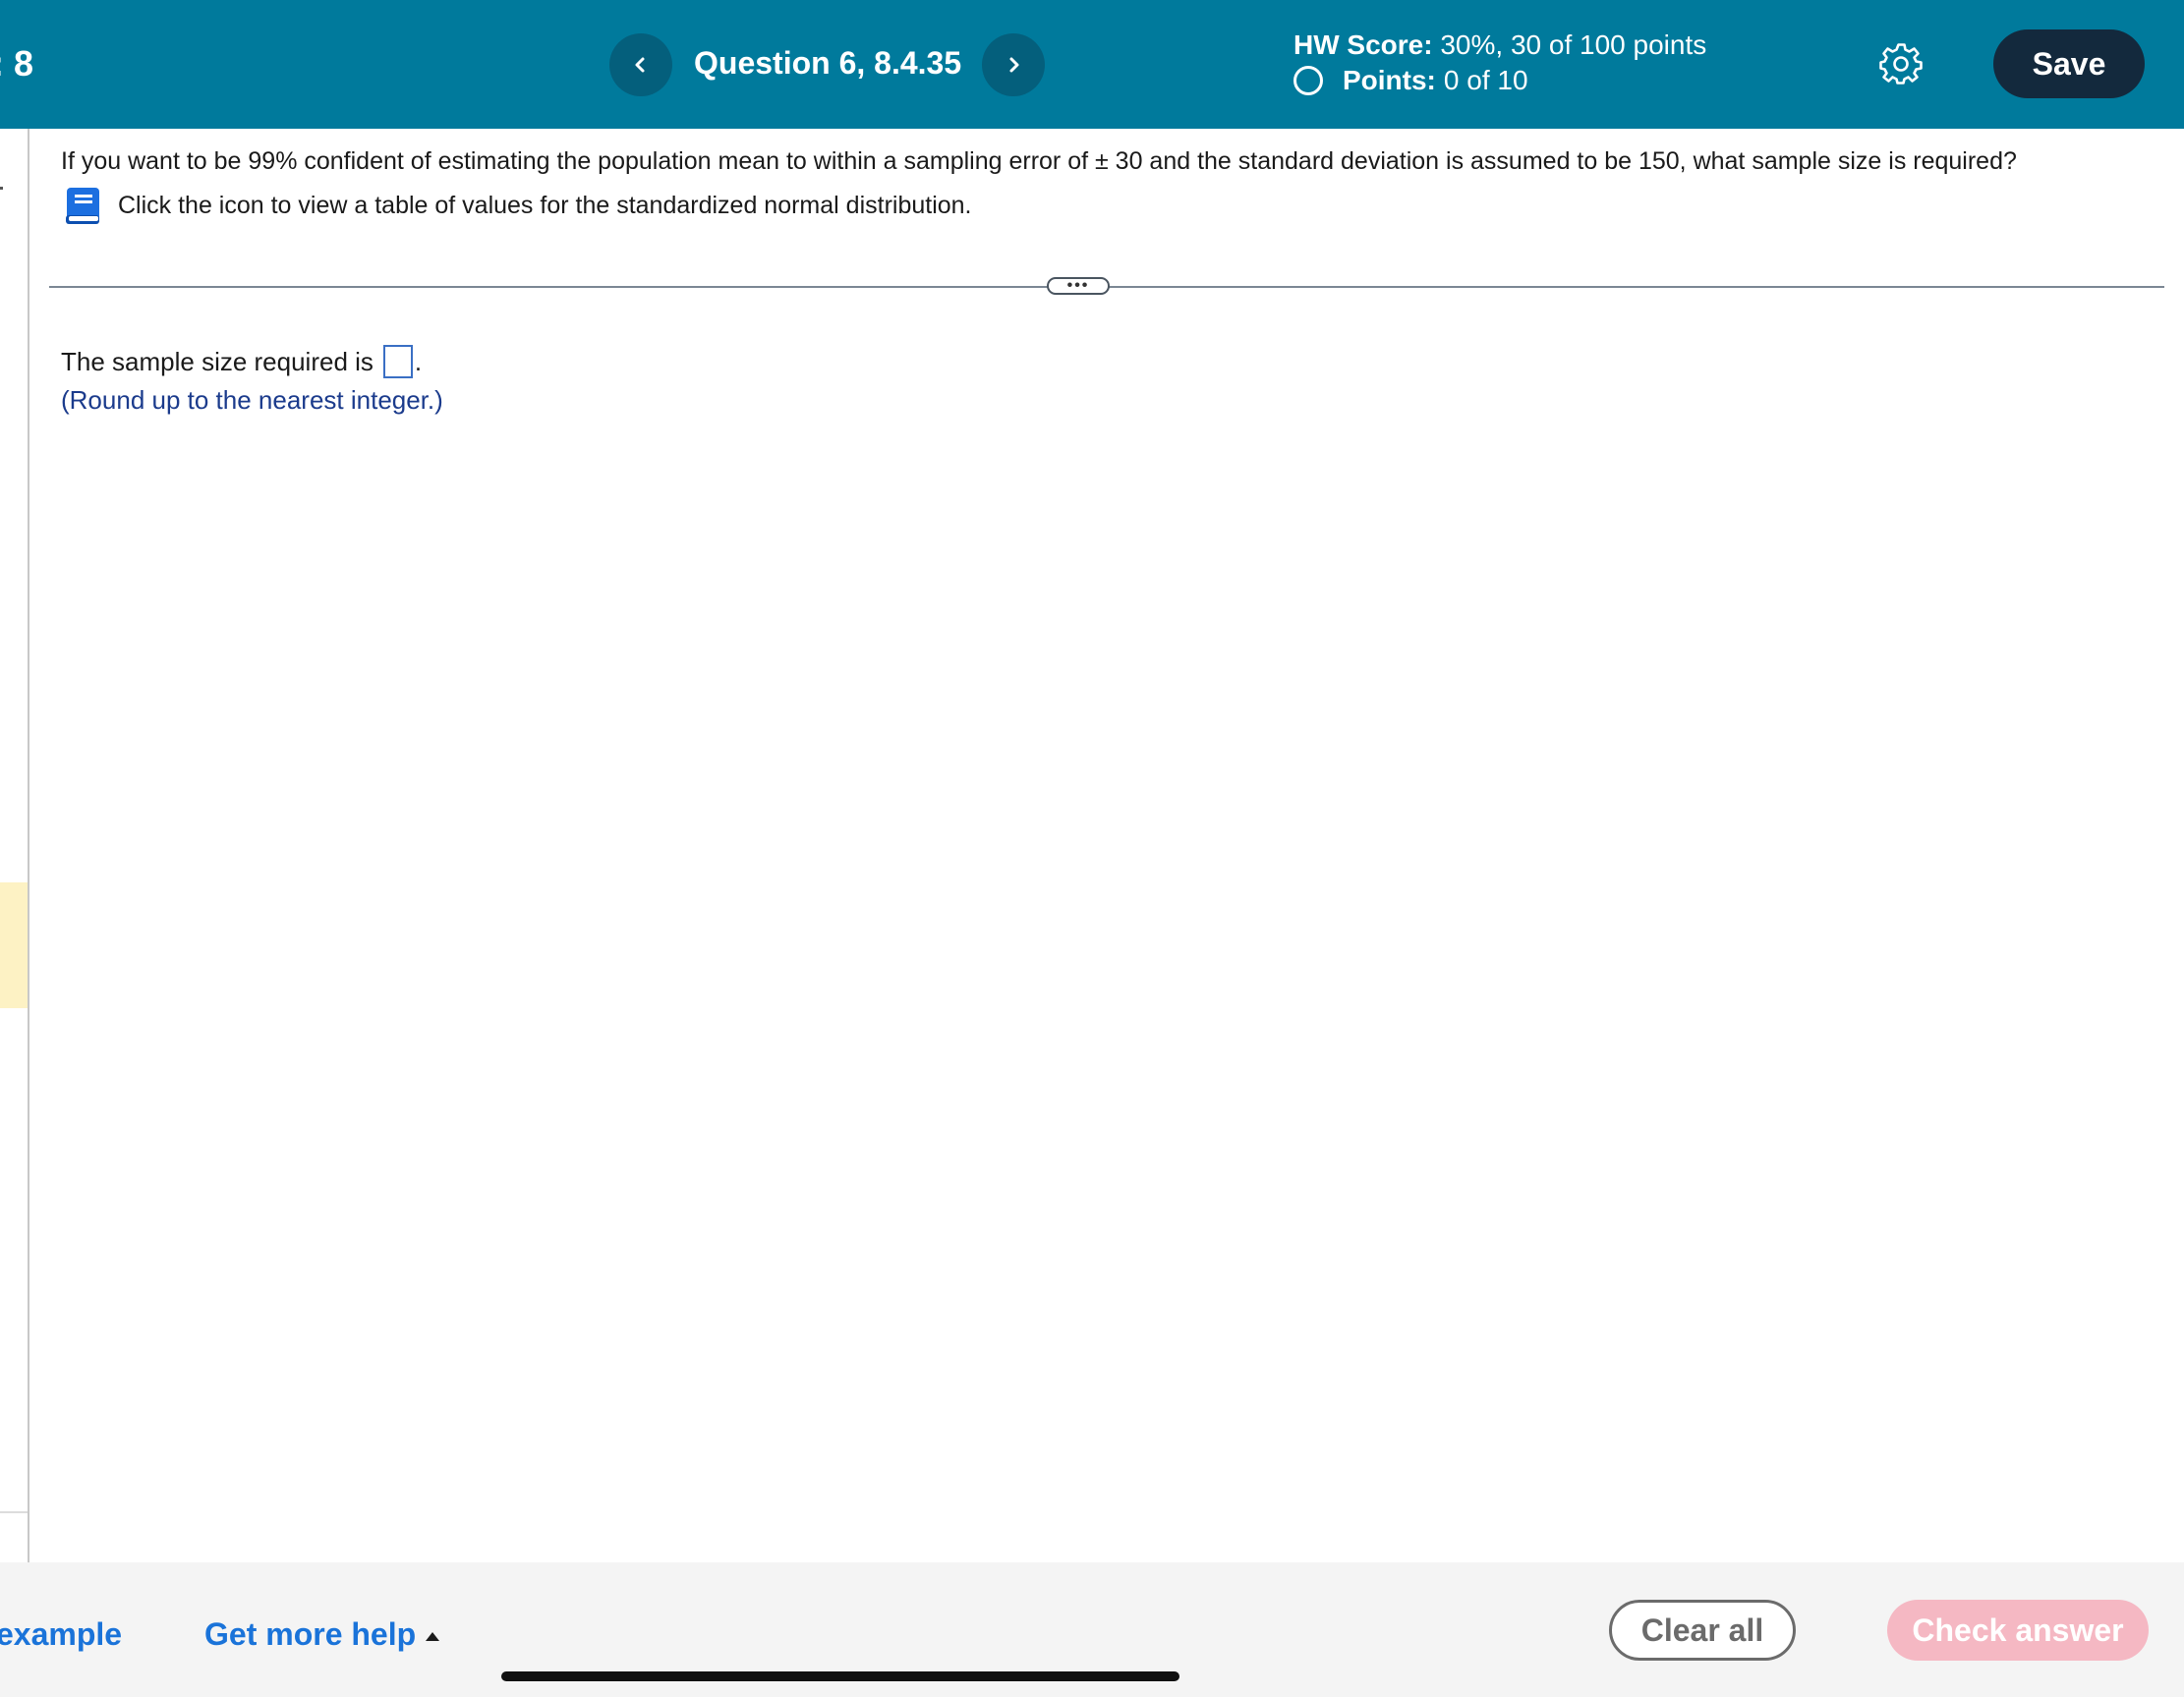 Image resolution: width=2184 pixels, height=1697 pixels. I want to click on left-panel-border, so click(28, 845).